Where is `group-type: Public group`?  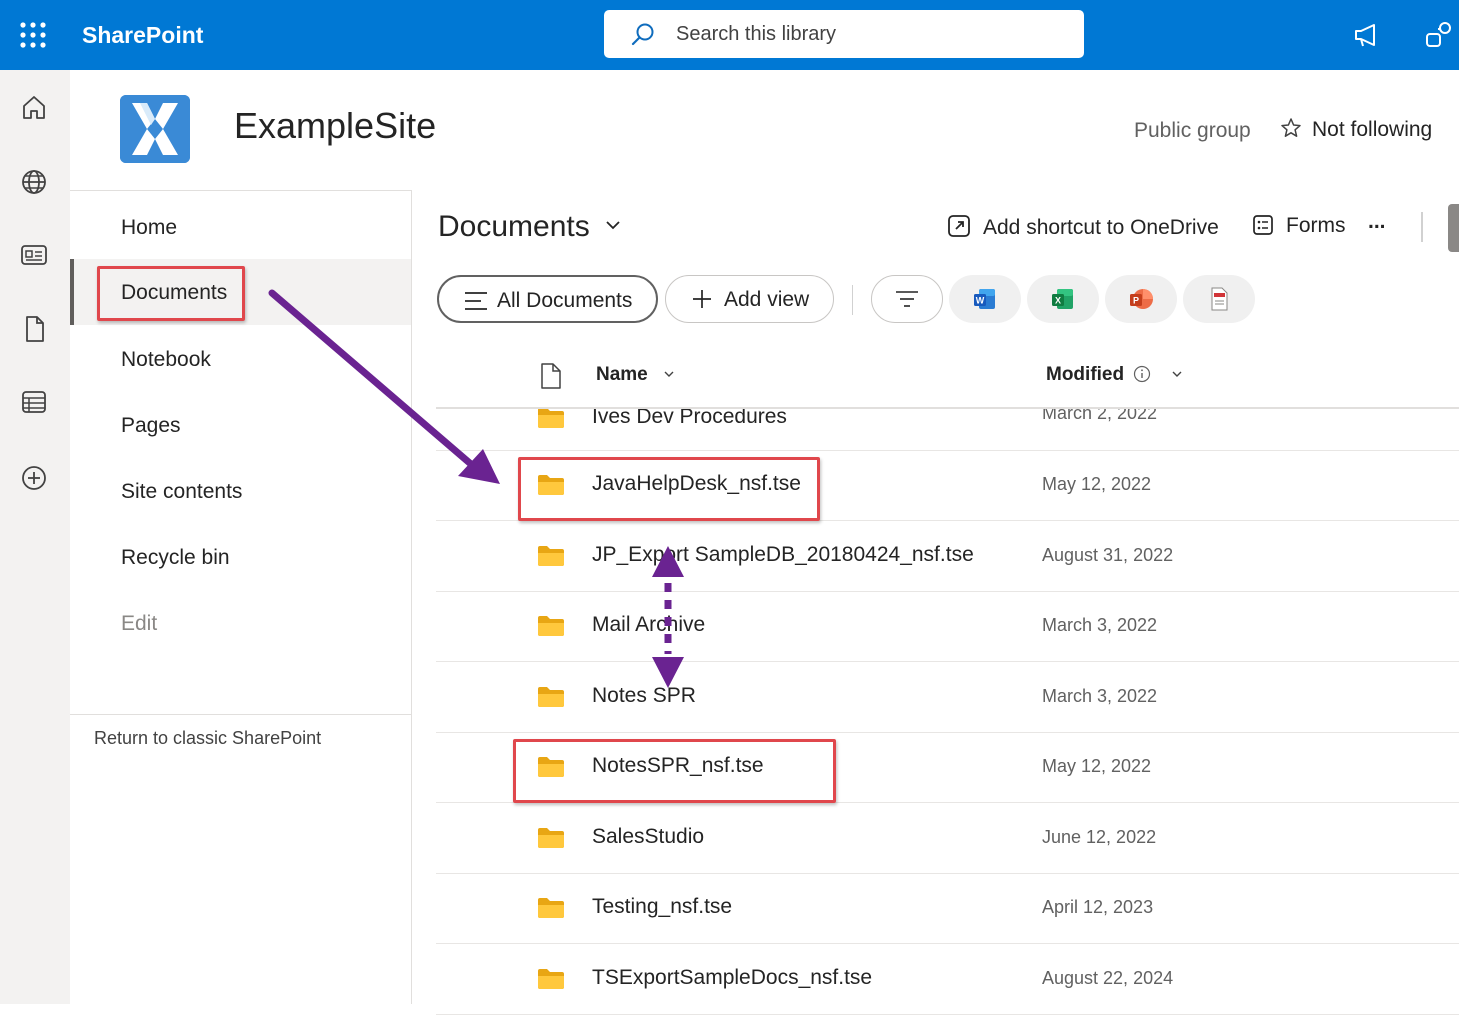 group-type: Public group is located at coordinates (1192, 130).